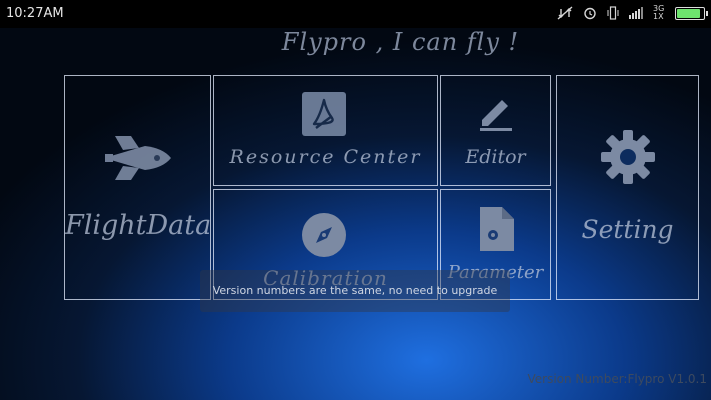 The image size is (711, 400). Describe the element at coordinates (355, 14) in the screenshot. I see `status-bar: 10:27AM 3G 1X` at that location.